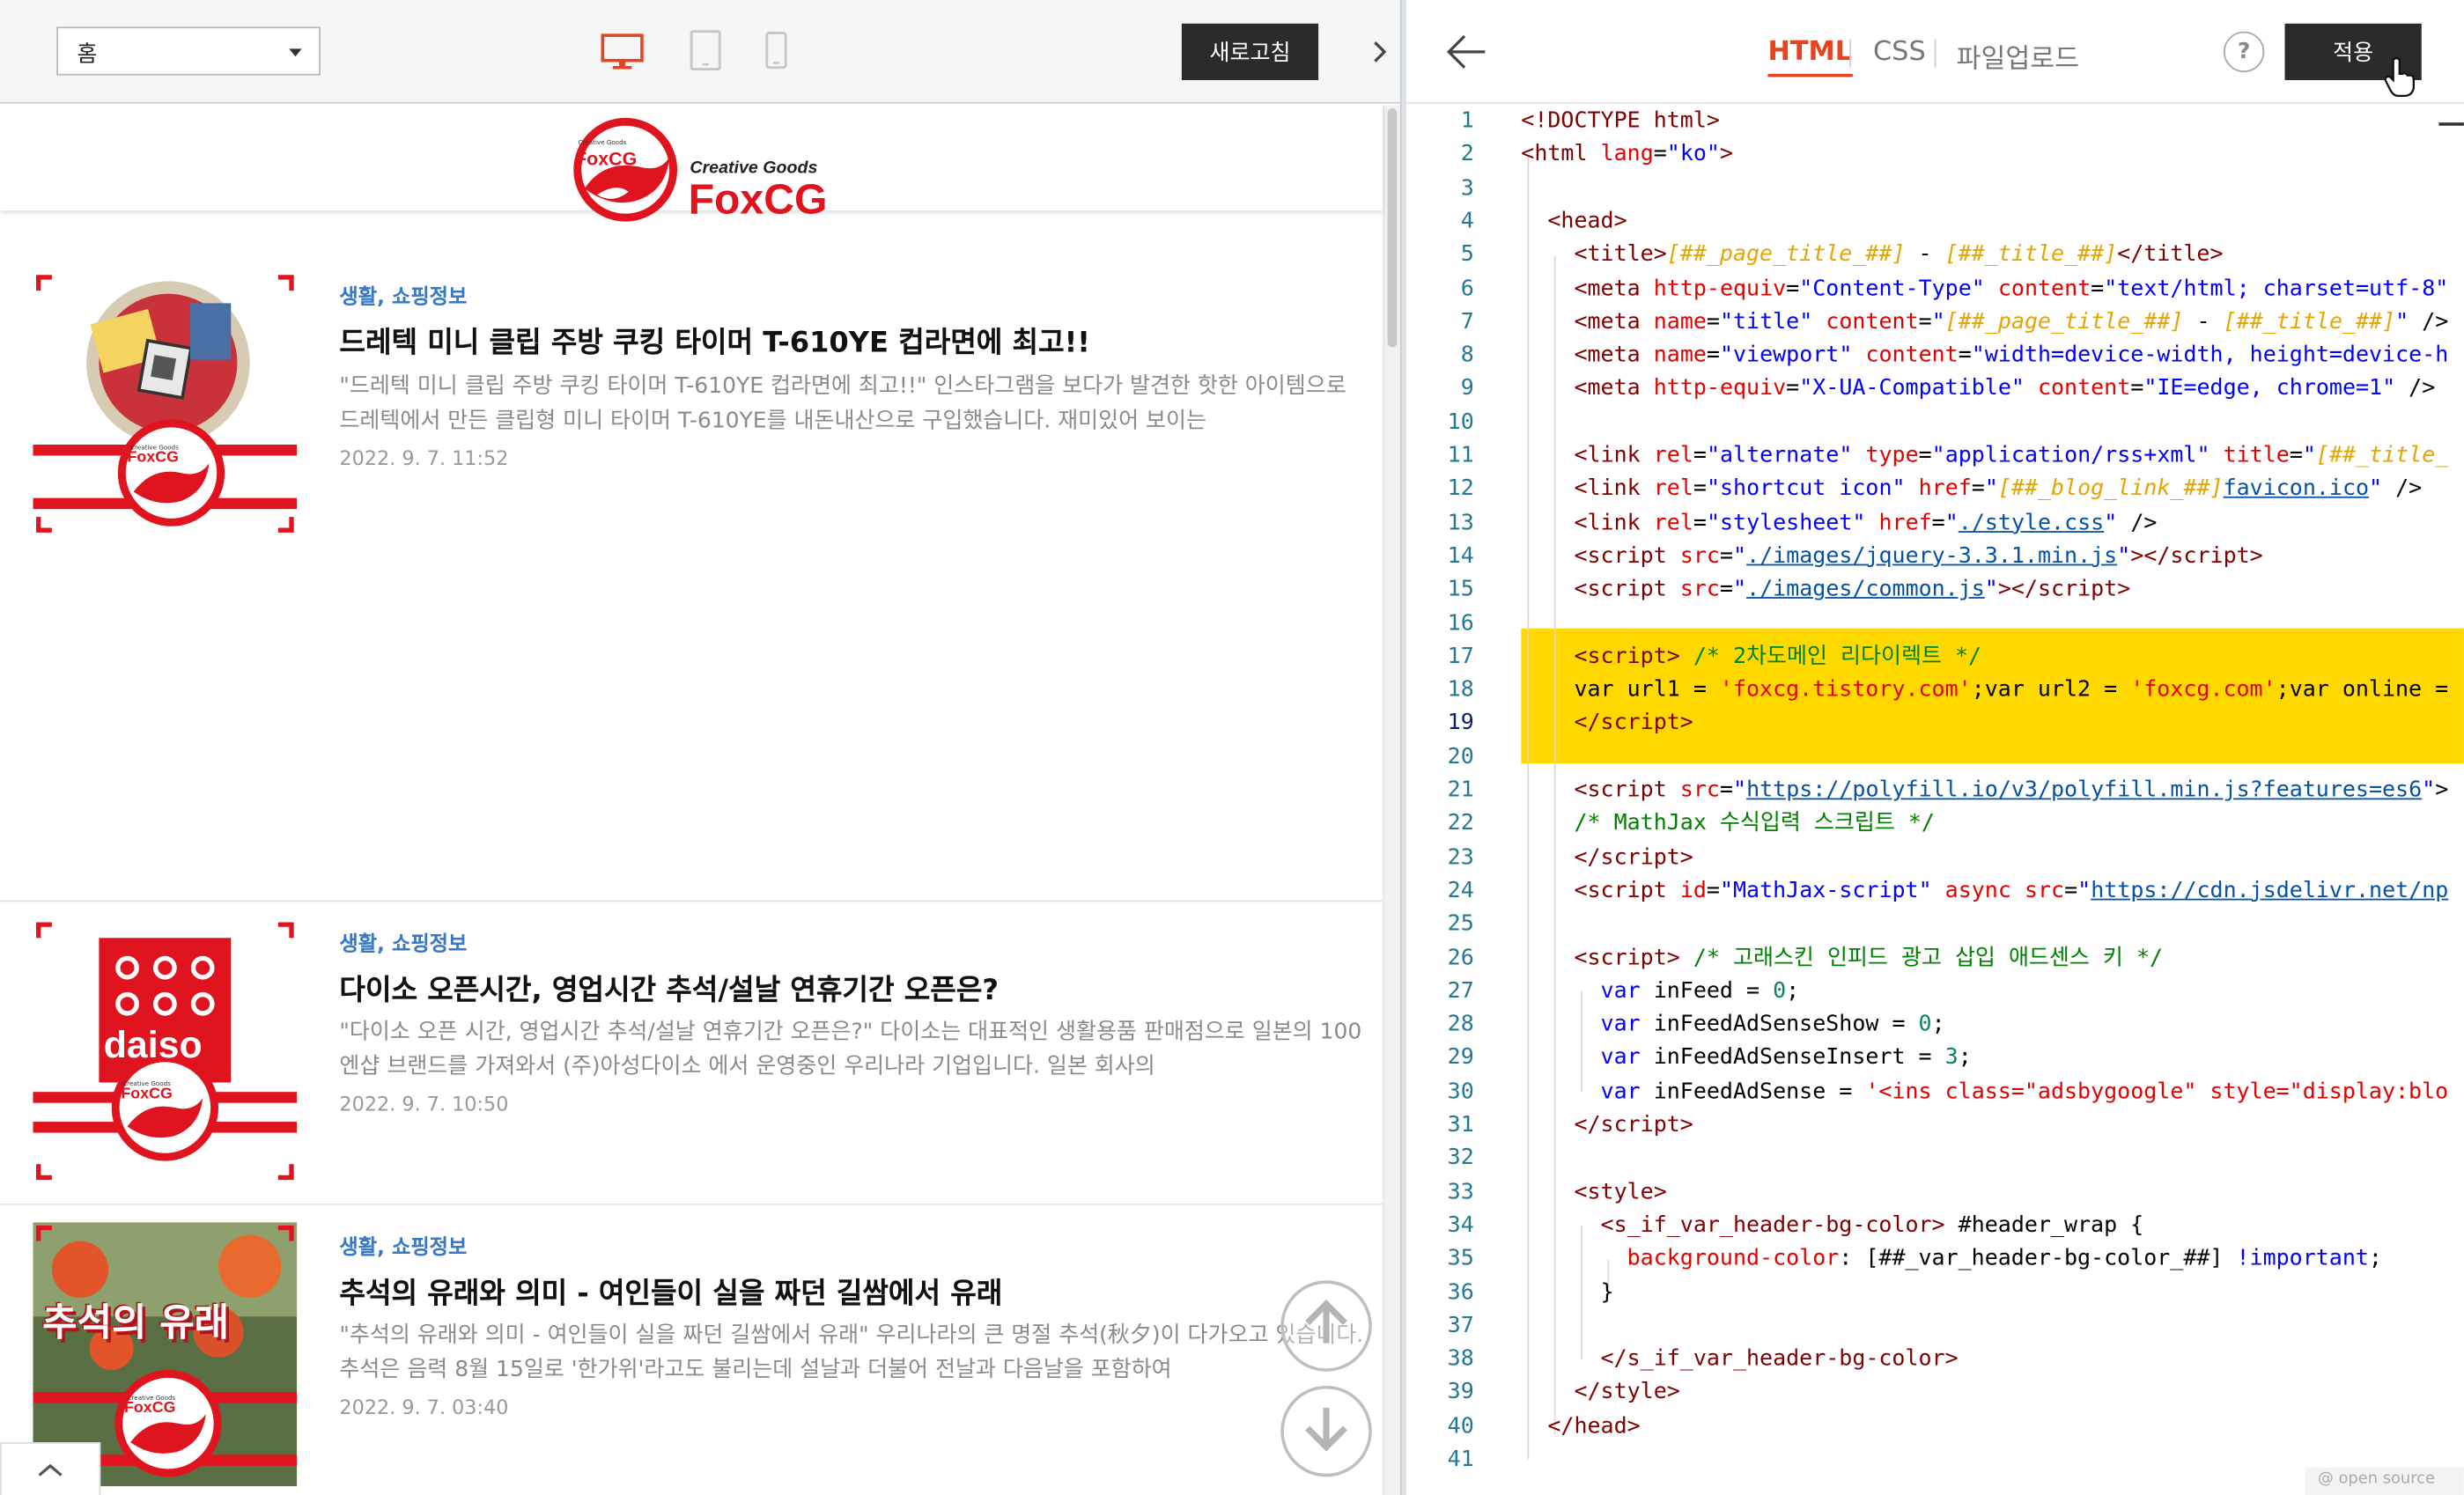 The image size is (2464, 1495). What do you see at coordinates (1460, 857) in the screenshot?
I see `line-number: 23` at bounding box center [1460, 857].